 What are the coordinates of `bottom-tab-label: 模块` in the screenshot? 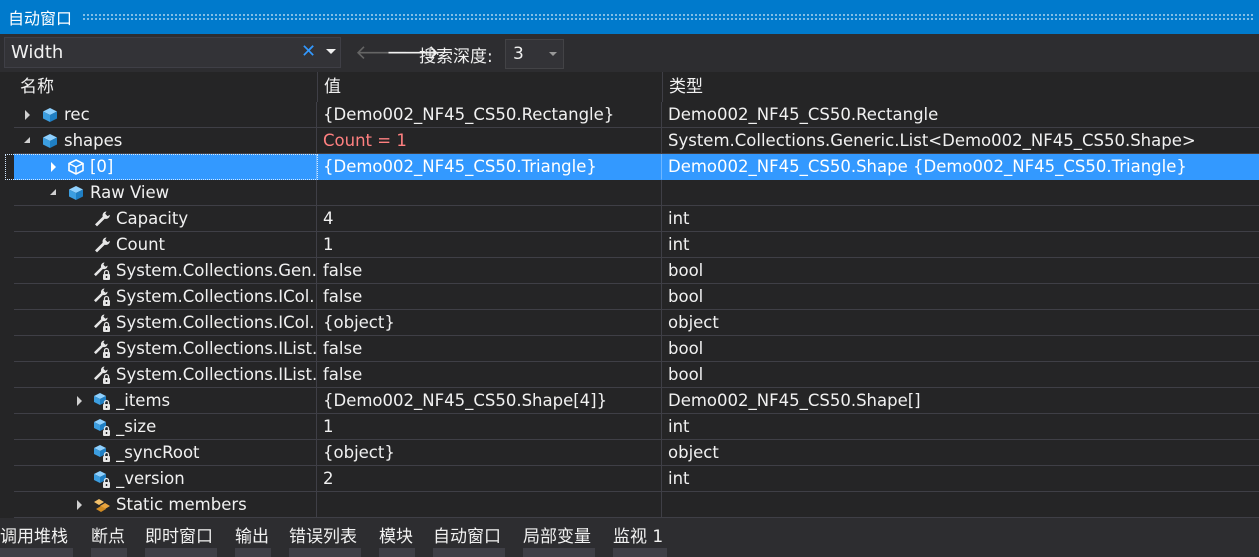 It's located at (396, 537).